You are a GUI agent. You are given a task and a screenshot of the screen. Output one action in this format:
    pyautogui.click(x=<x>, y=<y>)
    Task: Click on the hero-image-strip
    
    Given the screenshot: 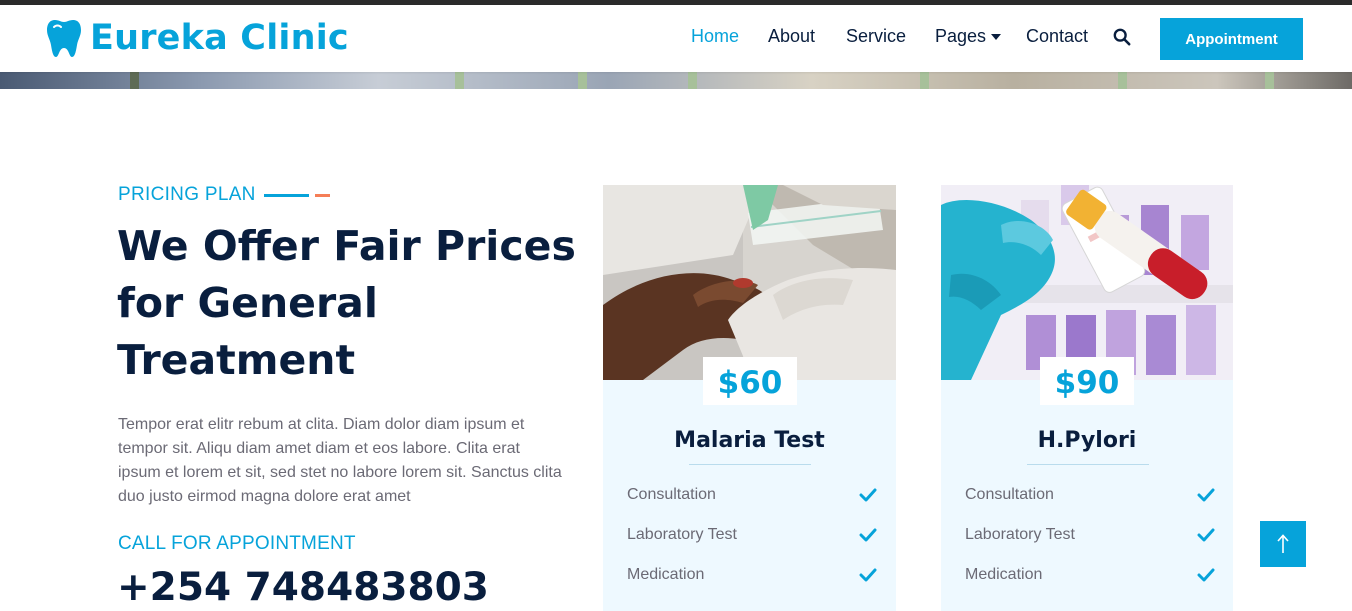 What is the action you would take?
    pyautogui.click(x=676, y=80)
    